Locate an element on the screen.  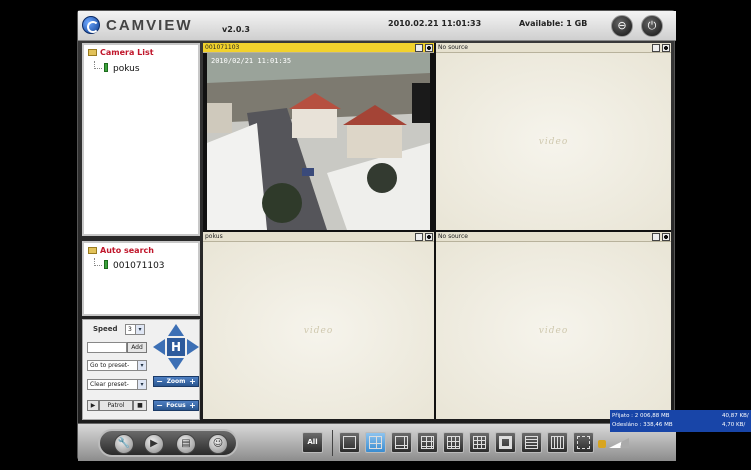
version-label: v2.0.3 is located at coordinates (236, 29).